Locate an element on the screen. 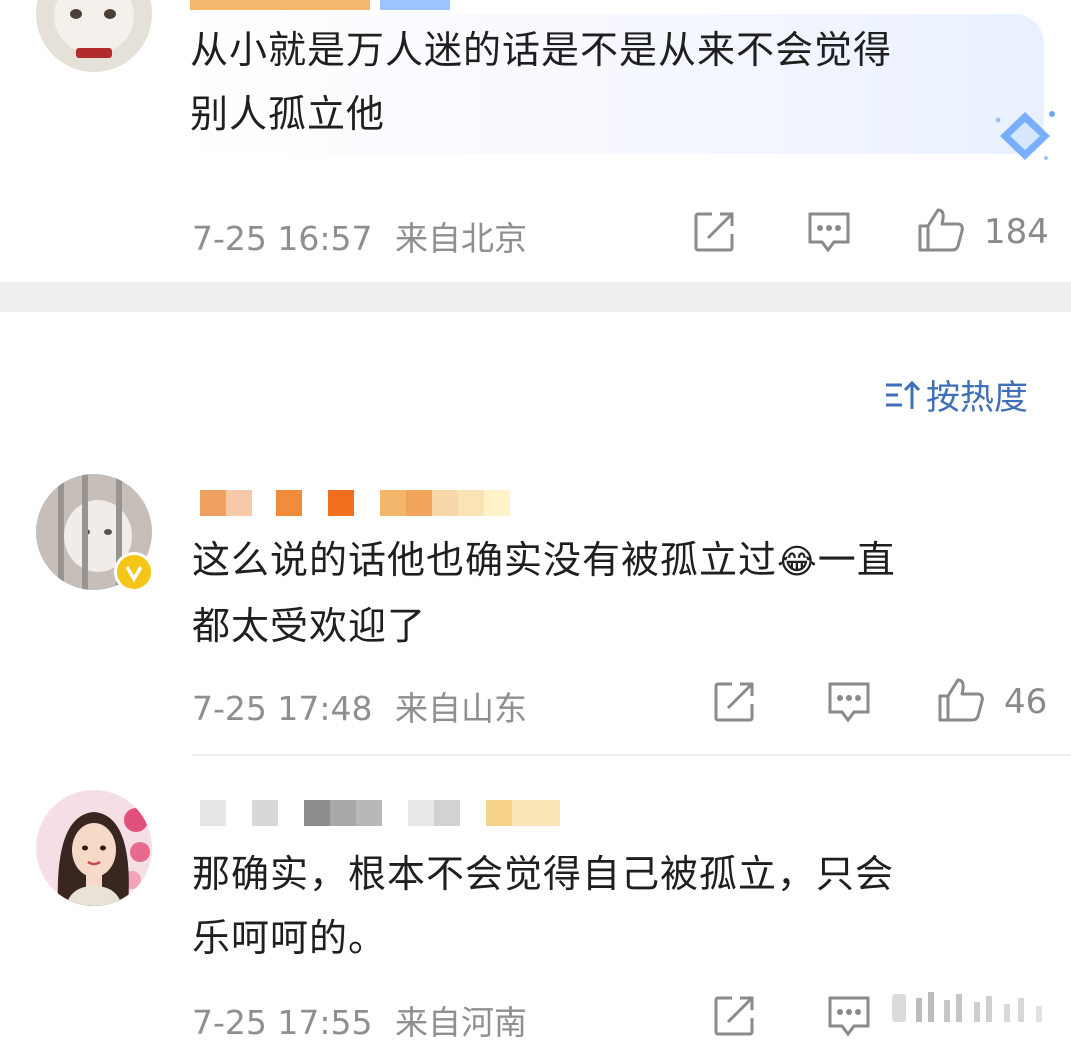 The width and height of the screenshot is (1071, 1044). comment-location: 来自河南 is located at coordinates (461, 1022).